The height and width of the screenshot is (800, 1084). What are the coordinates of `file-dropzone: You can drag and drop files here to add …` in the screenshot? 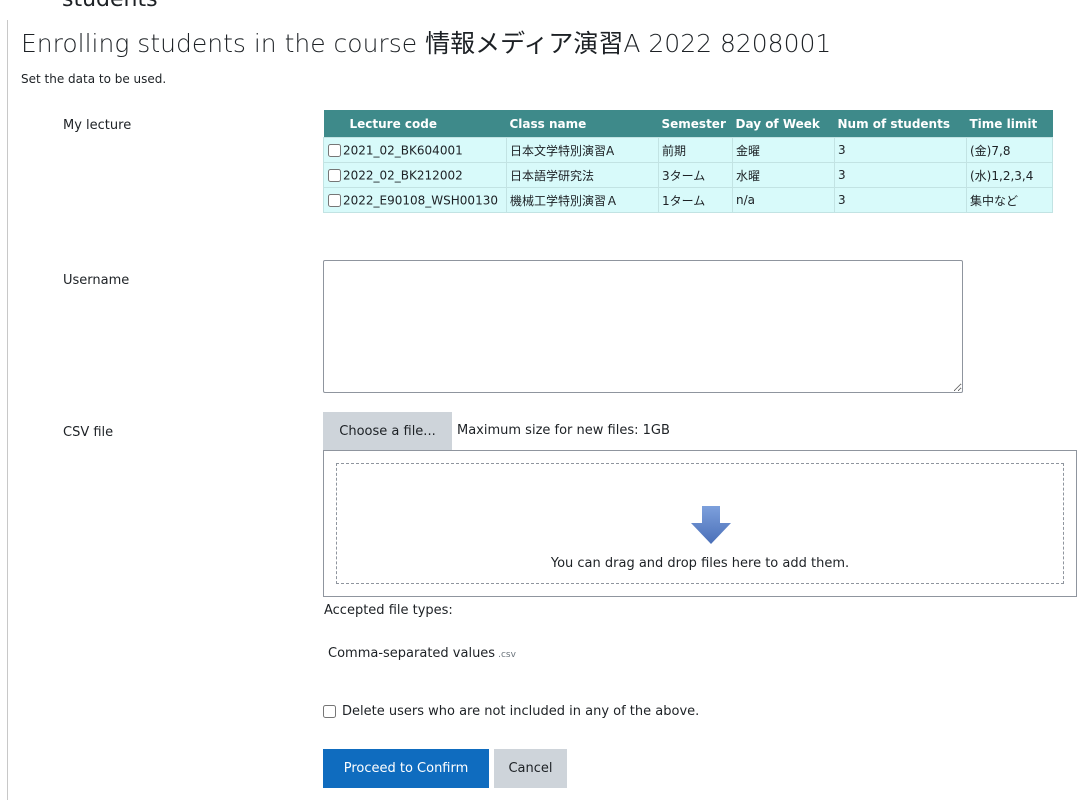 It's located at (700, 523).